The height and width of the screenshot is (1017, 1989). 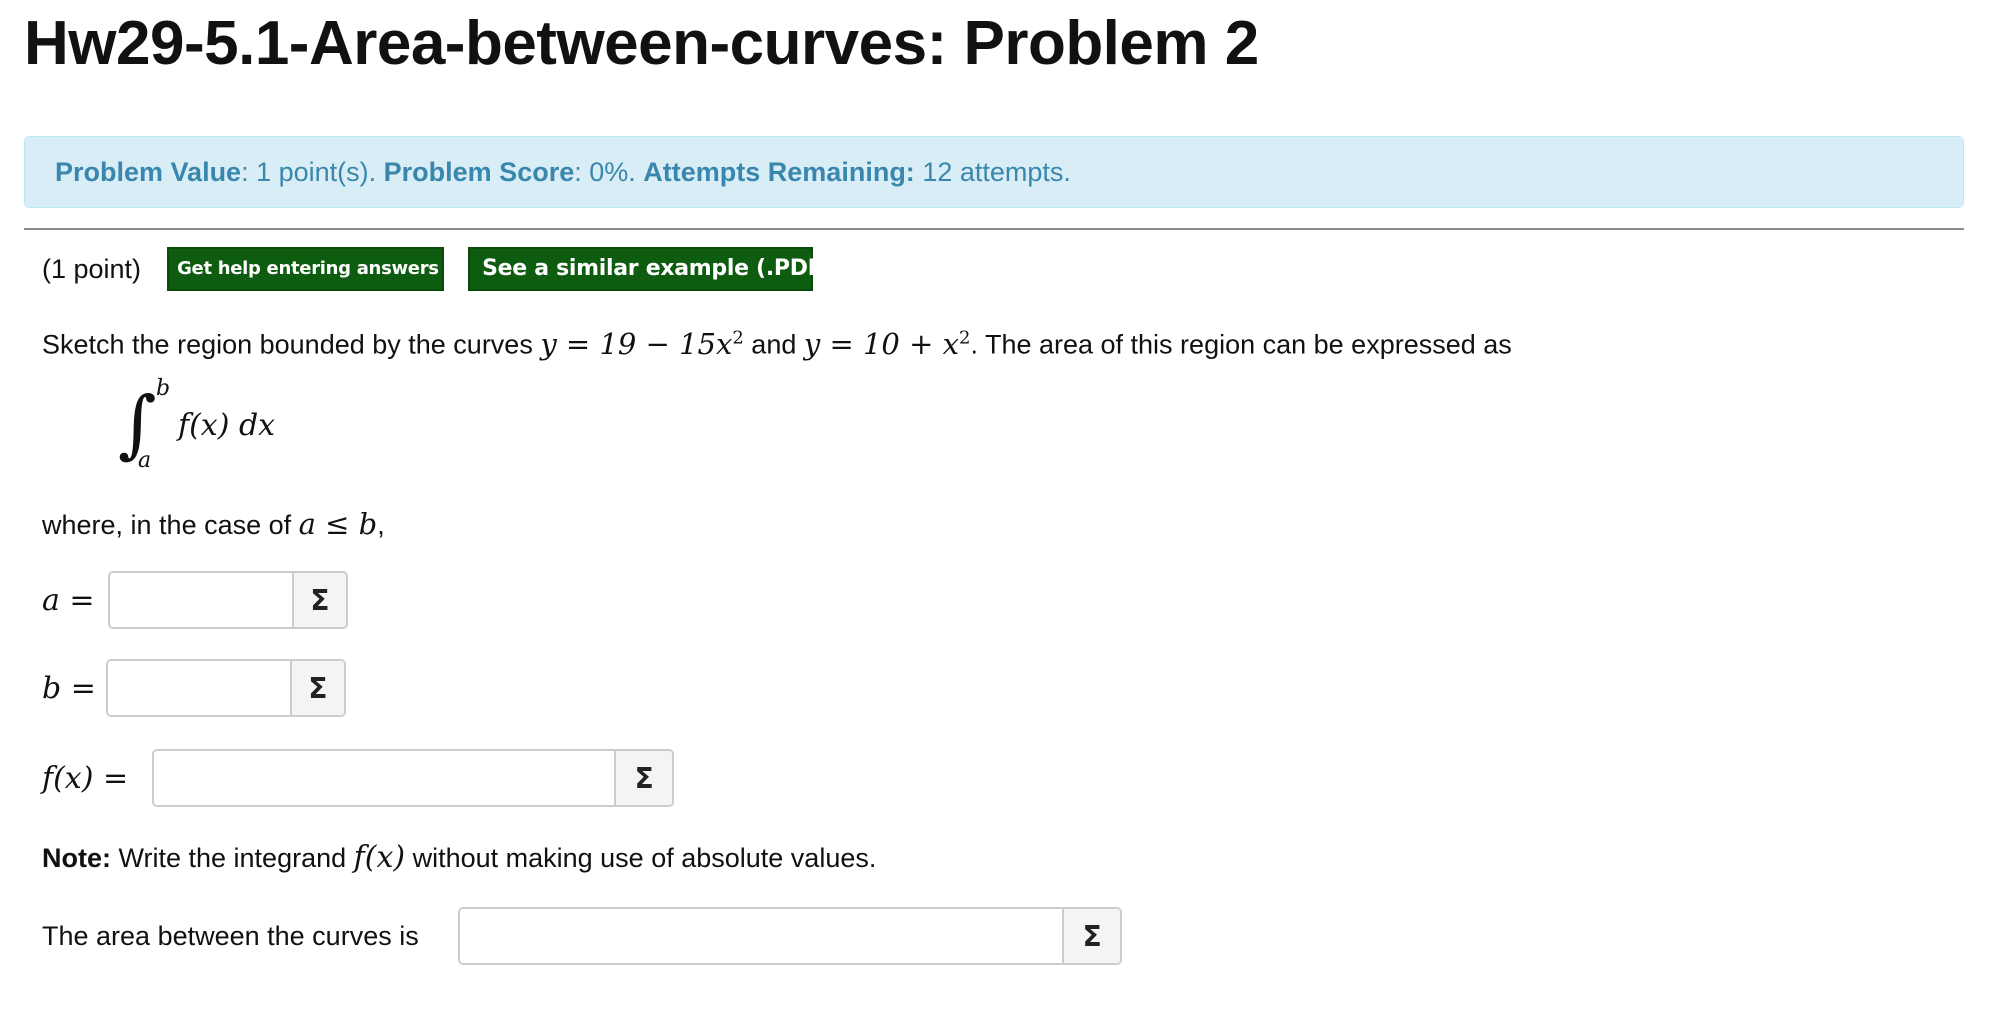 What do you see at coordinates (163, 388) in the screenshot?
I see `integral-upper-limit: b` at bounding box center [163, 388].